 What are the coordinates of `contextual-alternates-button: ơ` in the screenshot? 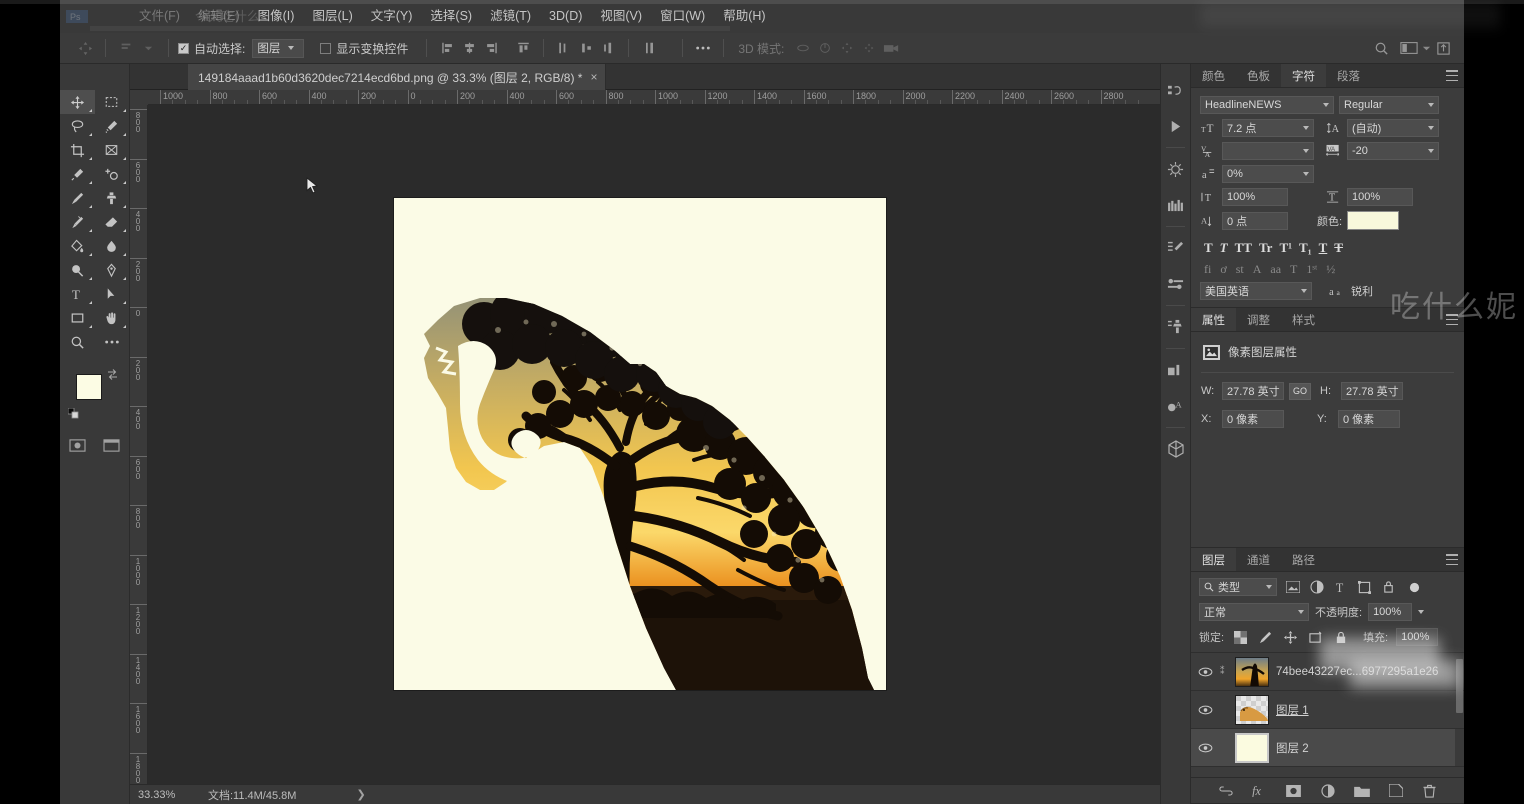 It's located at (1223, 269).